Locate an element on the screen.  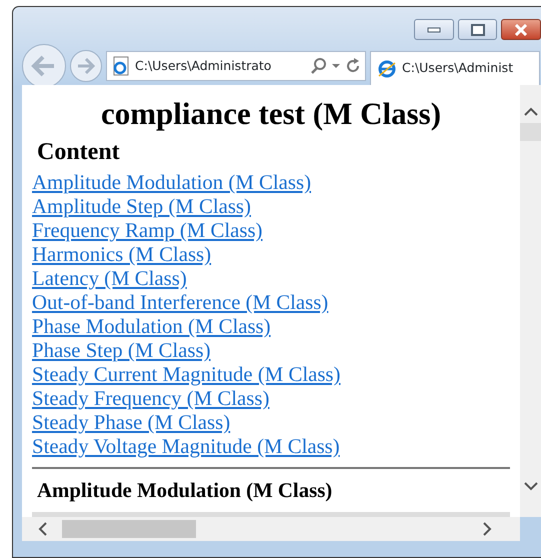
scroll-down-icon is located at coordinates (531, 486).